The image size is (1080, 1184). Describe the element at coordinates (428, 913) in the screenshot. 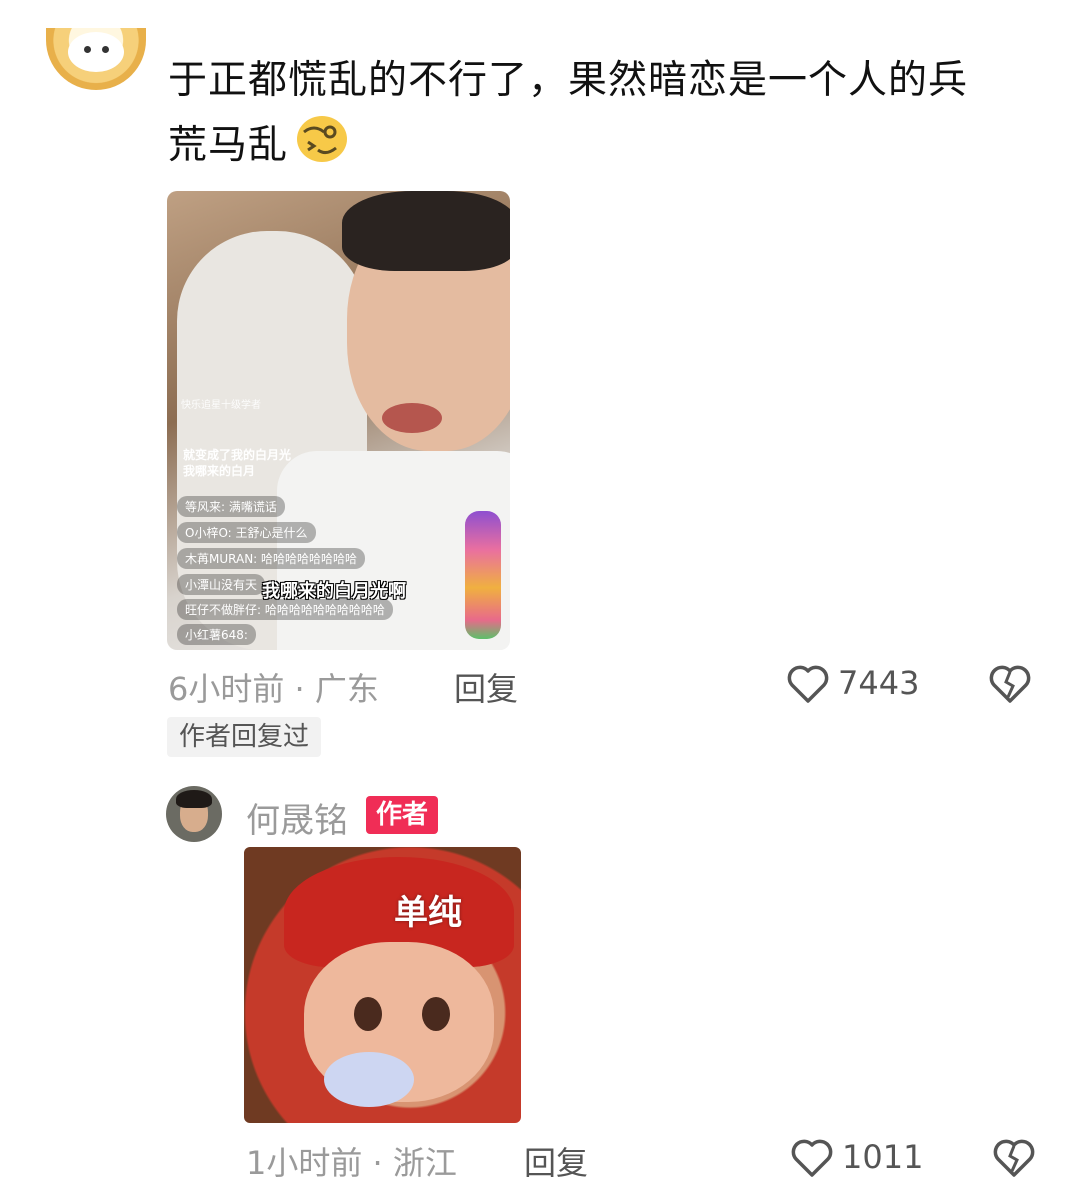

I see `sticker-text: 单纯` at that location.